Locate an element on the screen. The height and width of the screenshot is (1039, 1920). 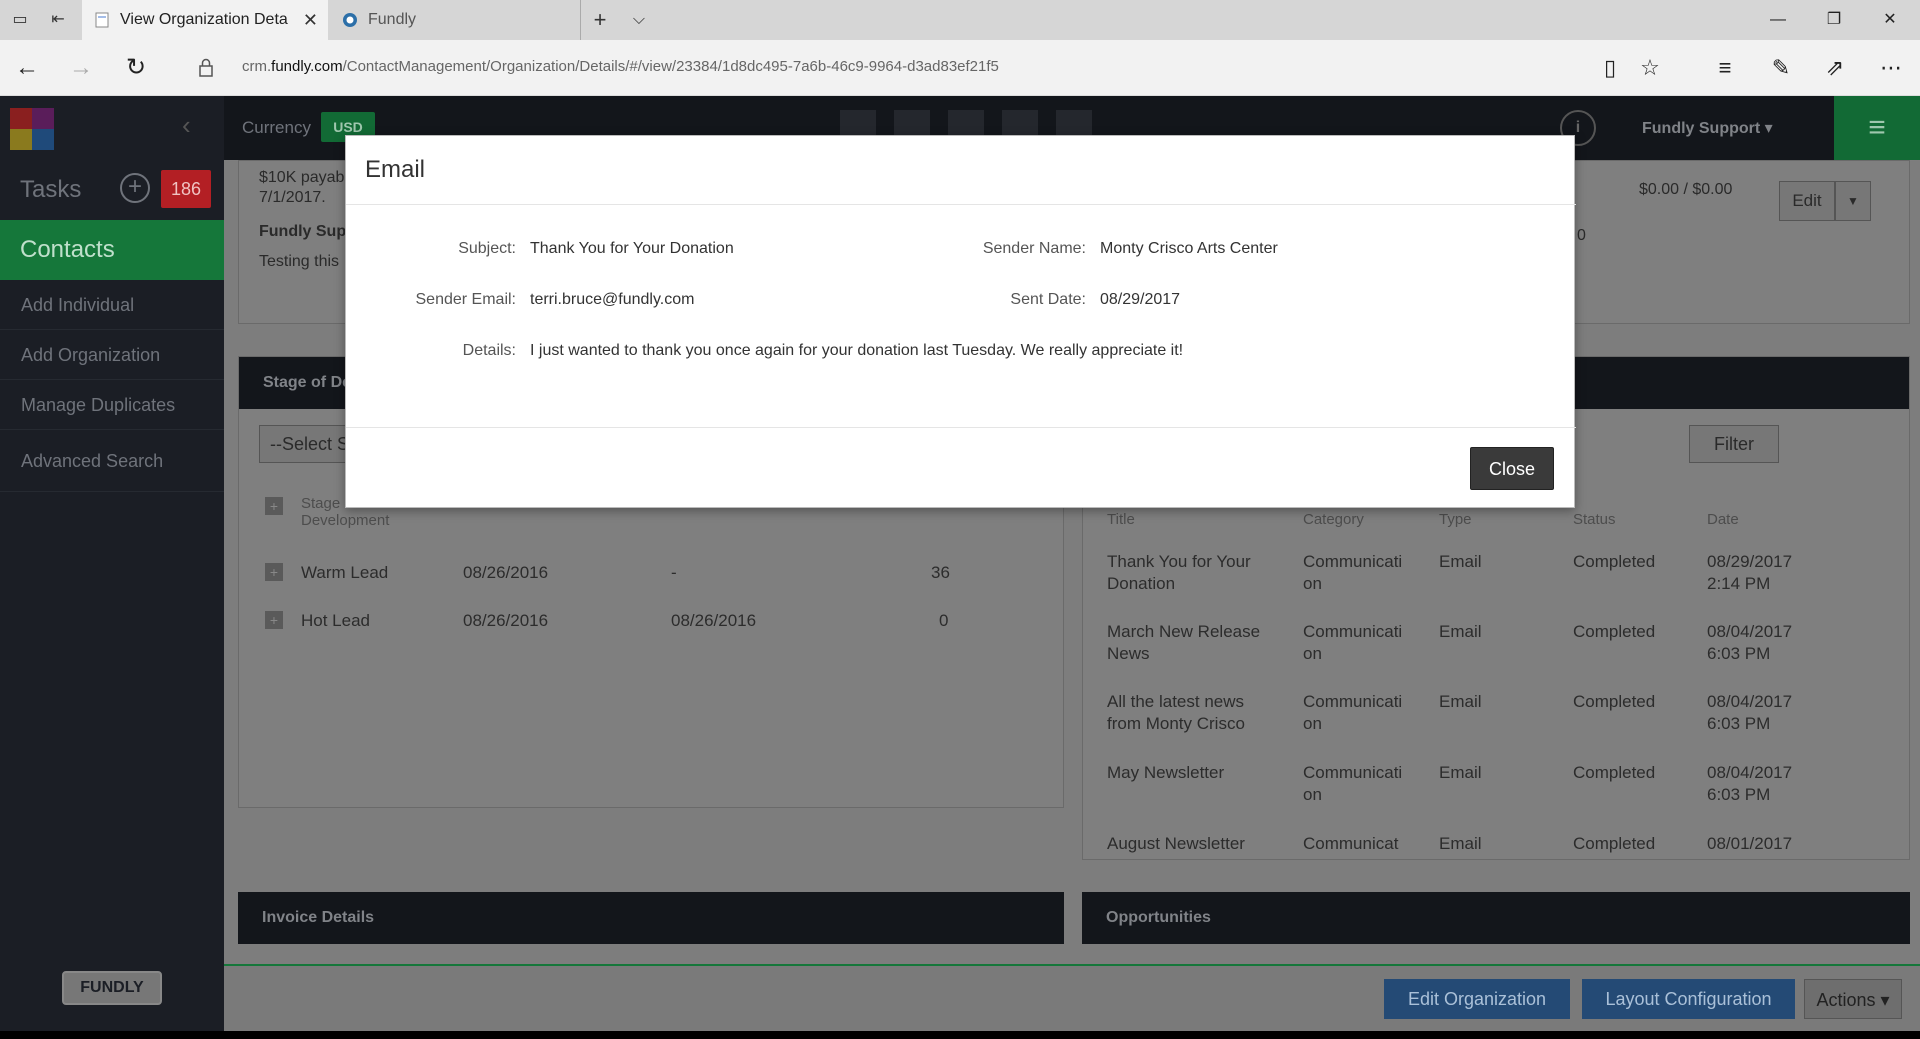
edit-dropdown-icon: ▼ is located at coordinates (1853, 201).